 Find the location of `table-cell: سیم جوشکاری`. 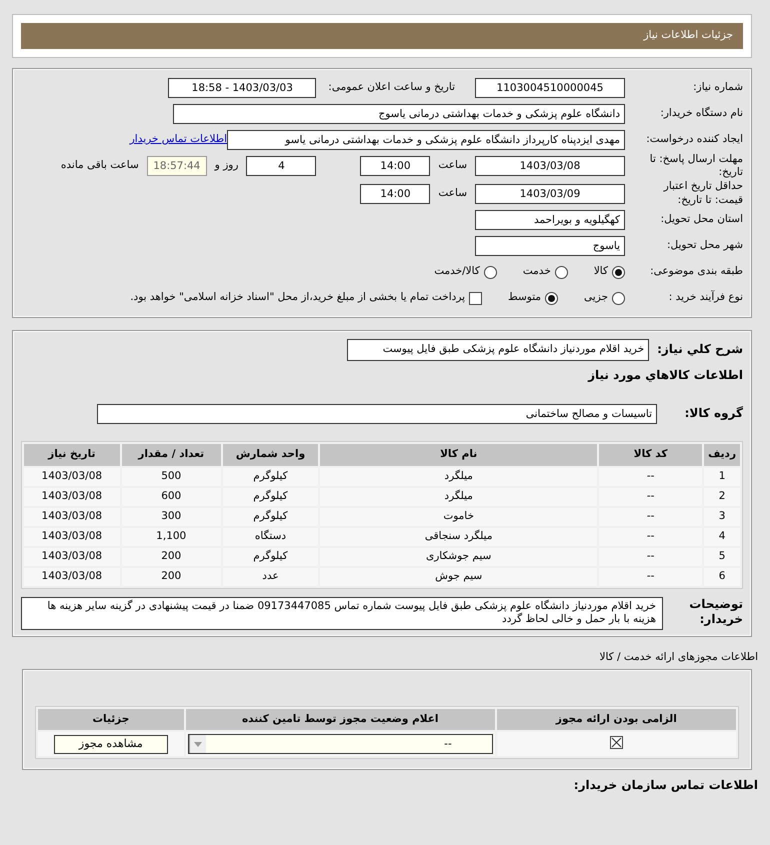

table-cell: سیم جوشکاری is located at coordinates (459, 557).